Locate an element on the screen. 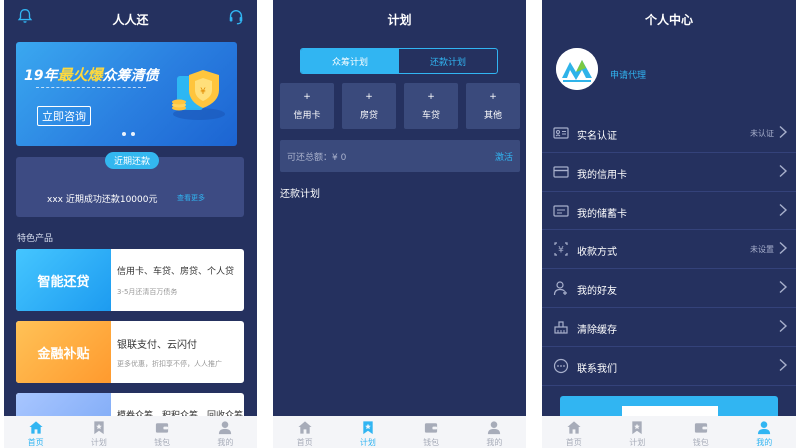 This screenshot has height=448, width=800. brand-logo-icon is located at coordinates (577, 69).